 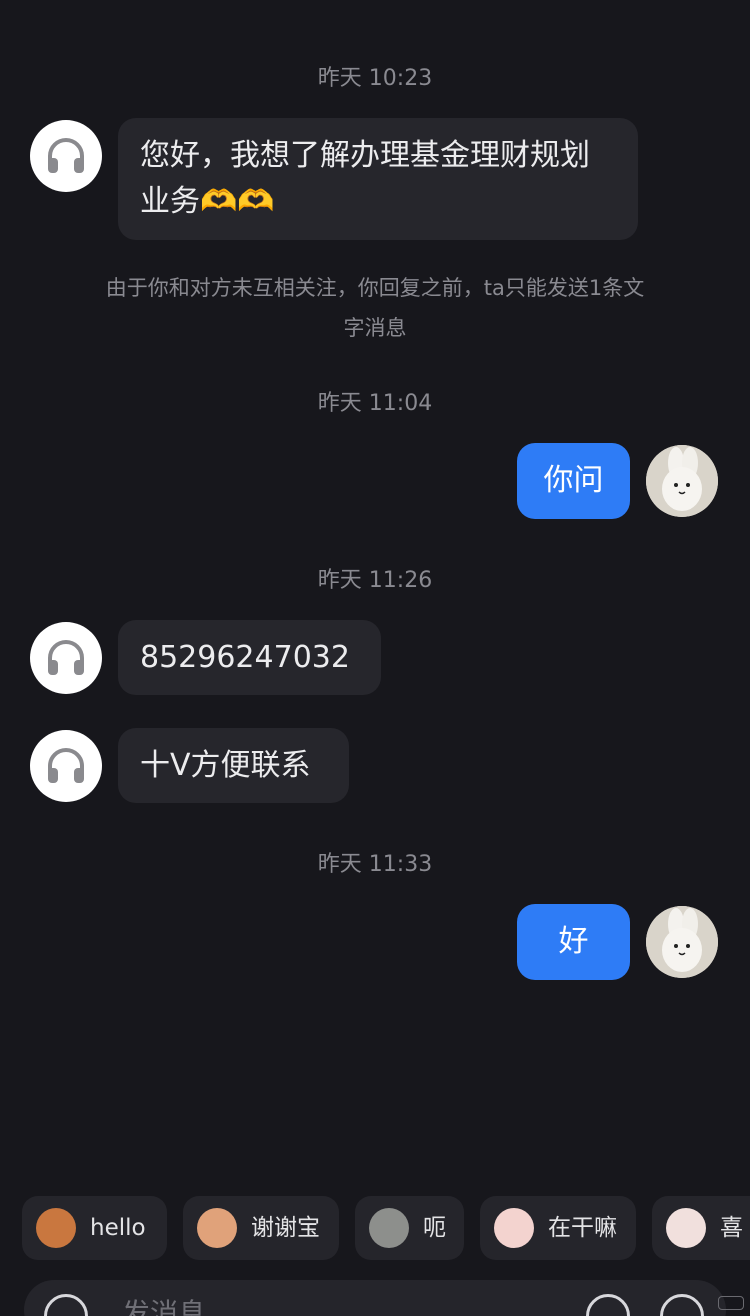 What do you see at coordinates (731, 1303) in the screenshot?
I see `watermark-badge` at bounding box center [731, 1303].